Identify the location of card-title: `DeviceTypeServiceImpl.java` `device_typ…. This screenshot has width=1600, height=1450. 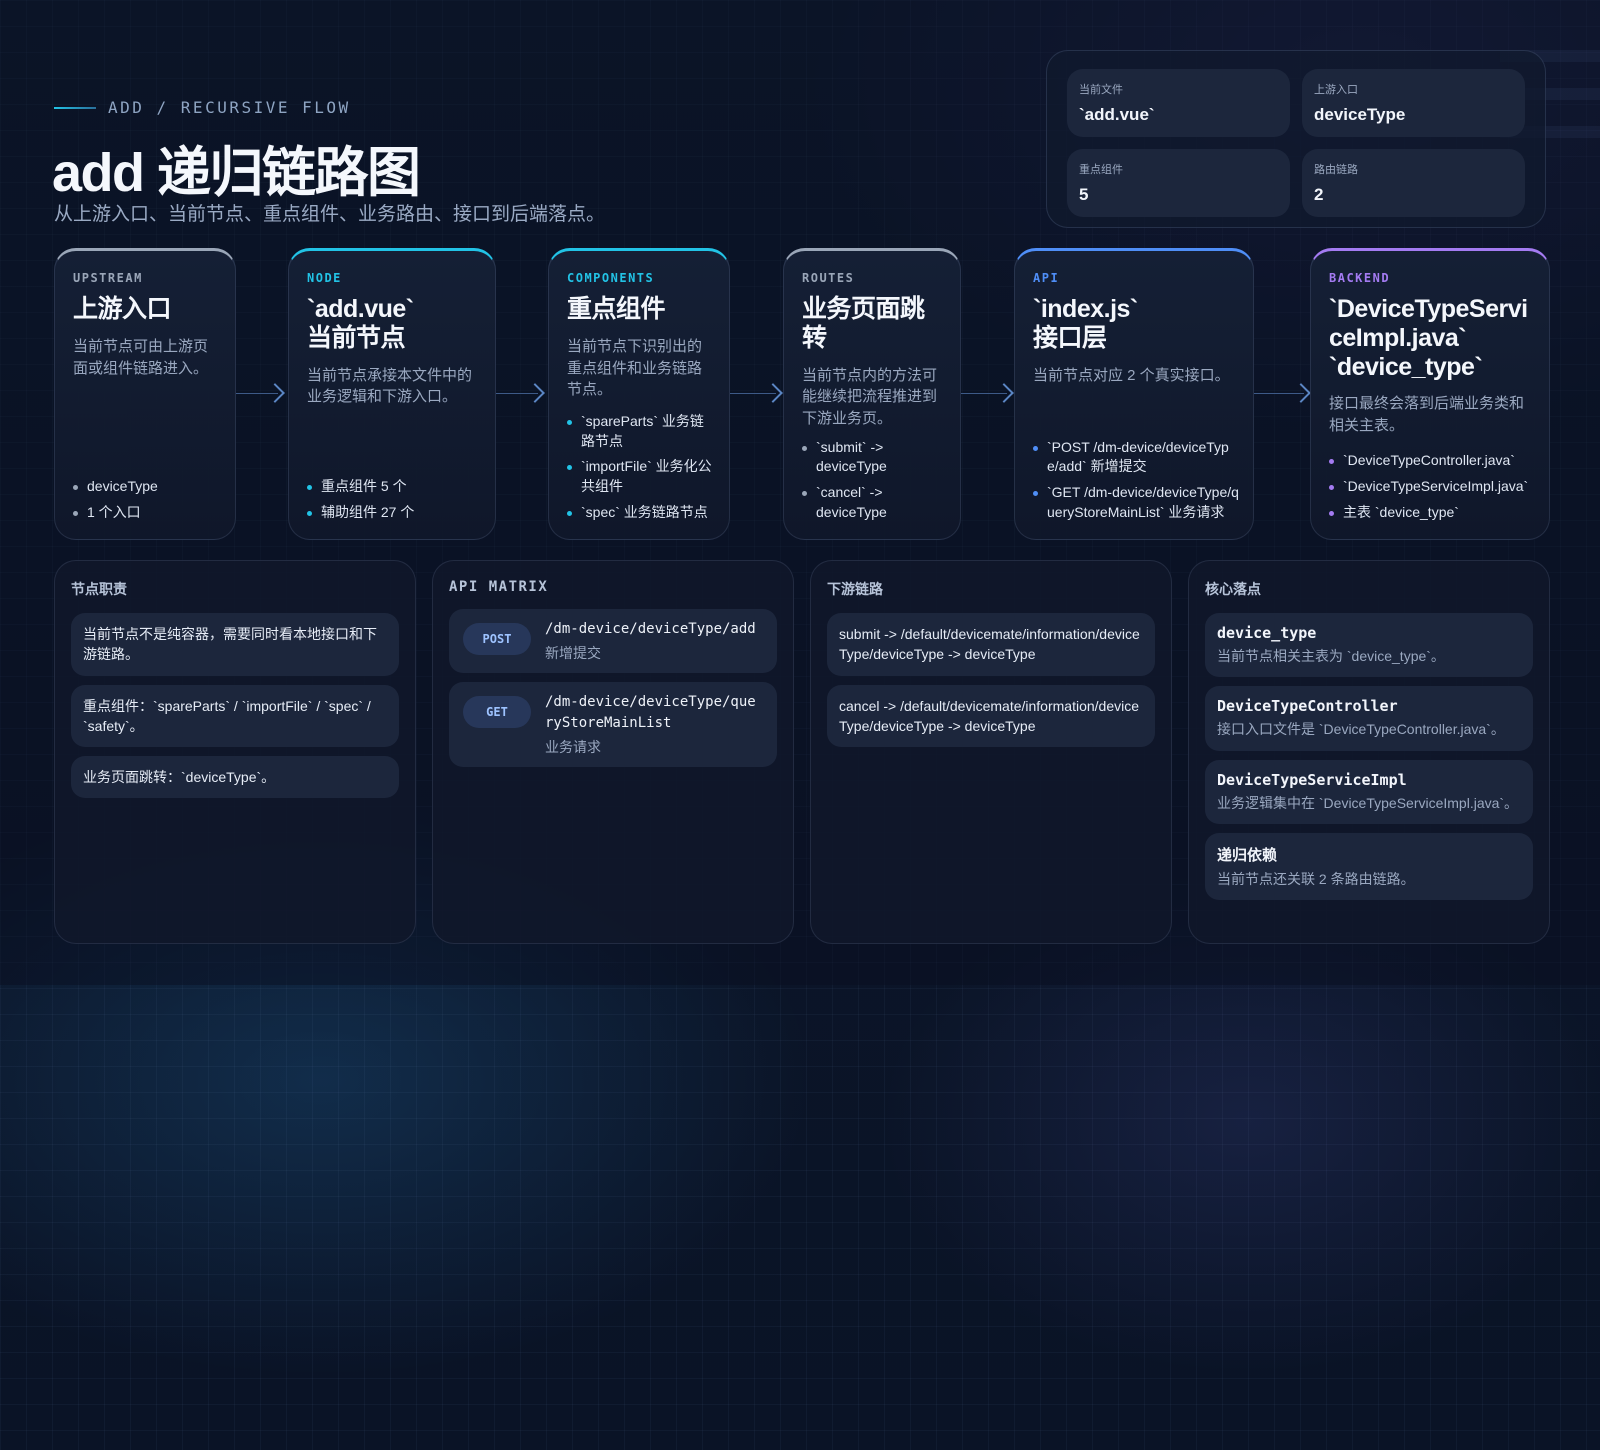
(1430, 338).